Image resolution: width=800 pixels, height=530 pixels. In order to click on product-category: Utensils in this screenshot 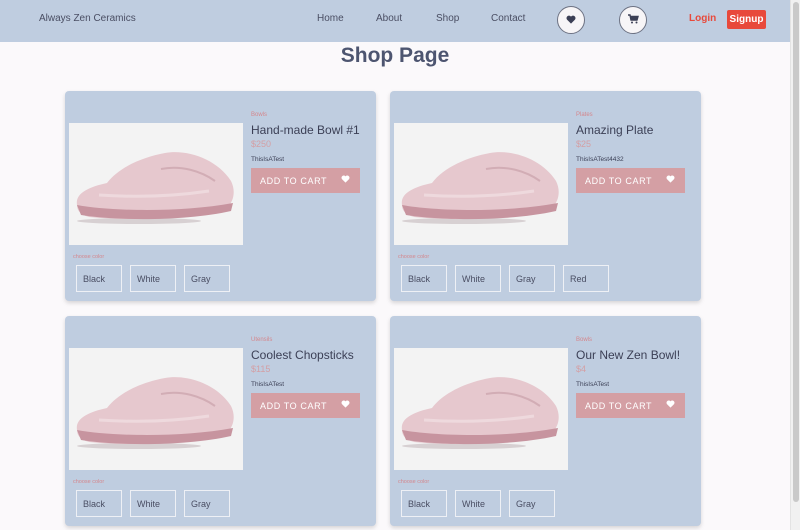, I will do `click(262, 340)`.